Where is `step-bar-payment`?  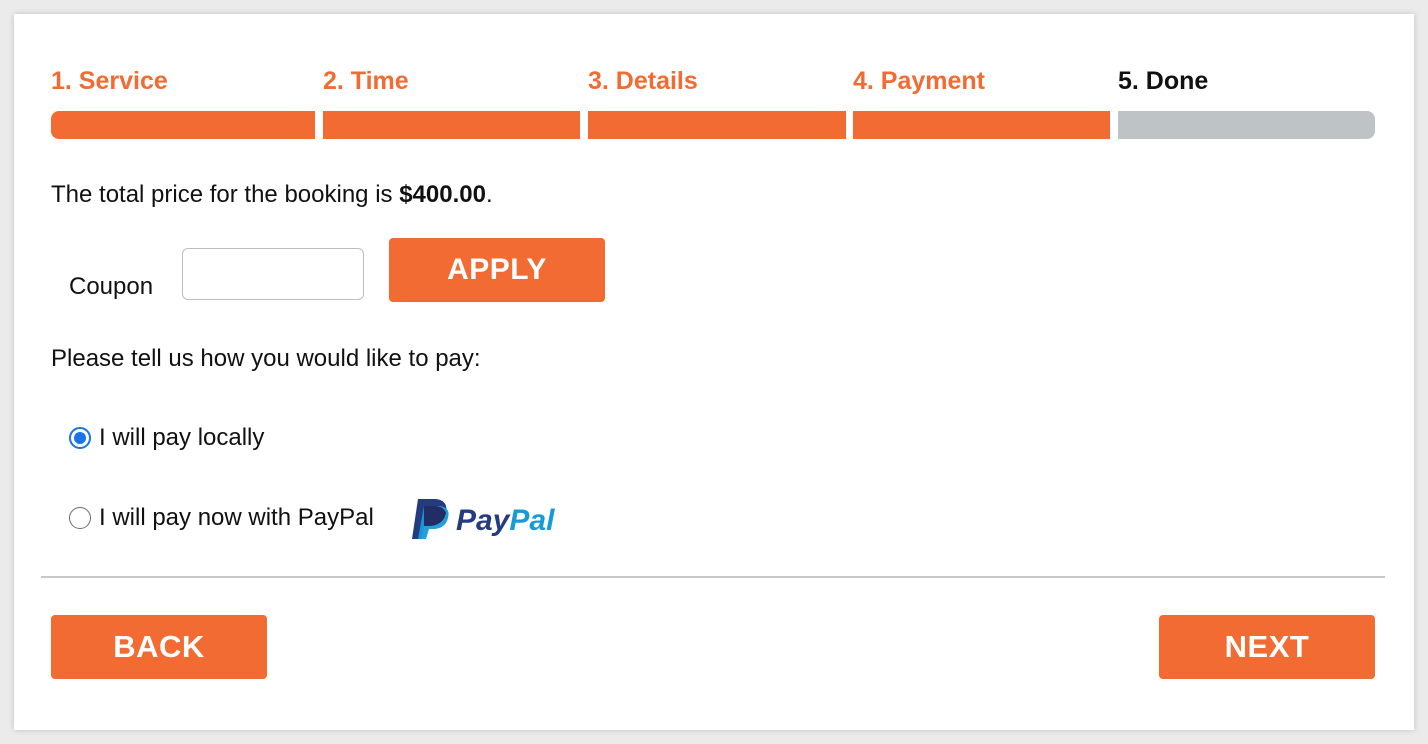
step-bar-payment is located at coordinates (981, 125).